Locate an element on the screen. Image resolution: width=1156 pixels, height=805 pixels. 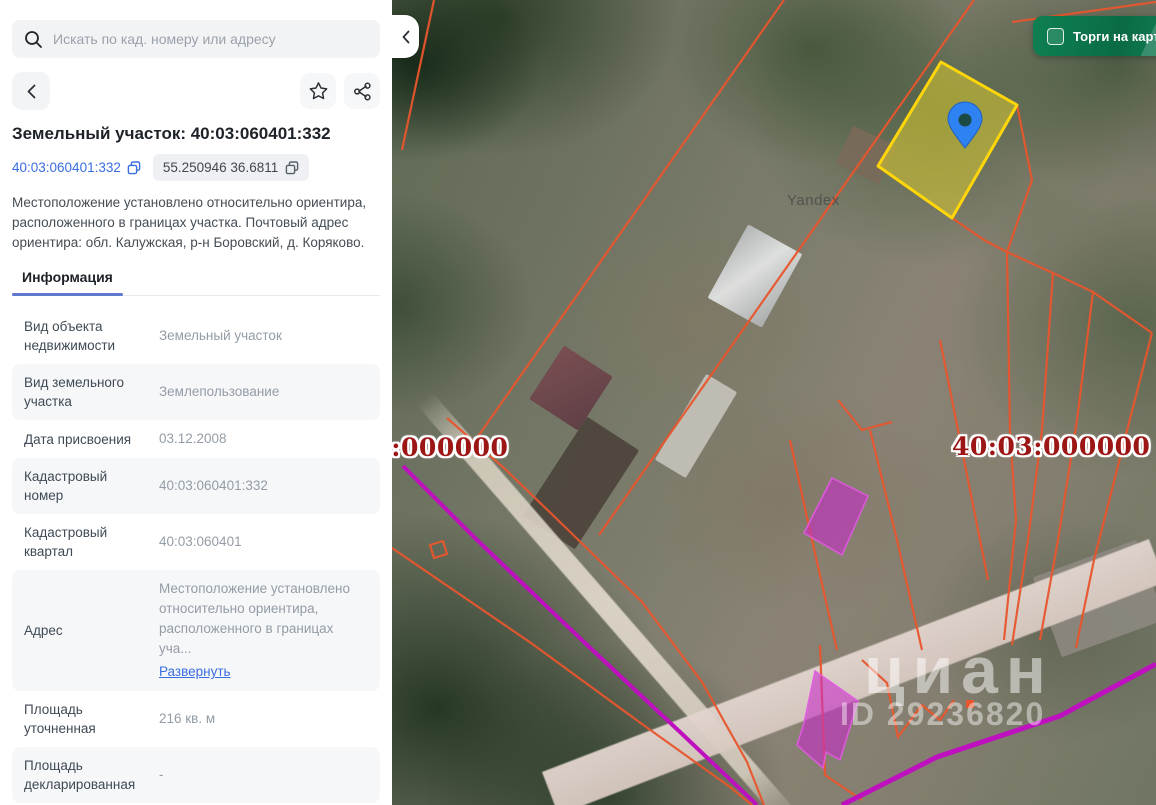
selected-parcel is located at coordinates (947, 140).